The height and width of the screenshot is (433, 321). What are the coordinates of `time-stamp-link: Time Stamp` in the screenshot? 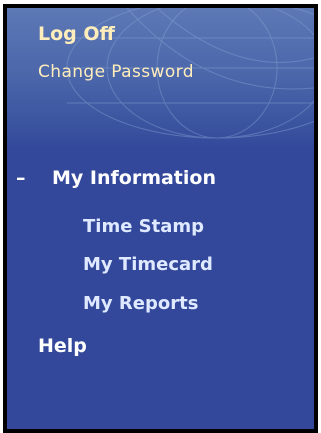 It's located at (143, 226).